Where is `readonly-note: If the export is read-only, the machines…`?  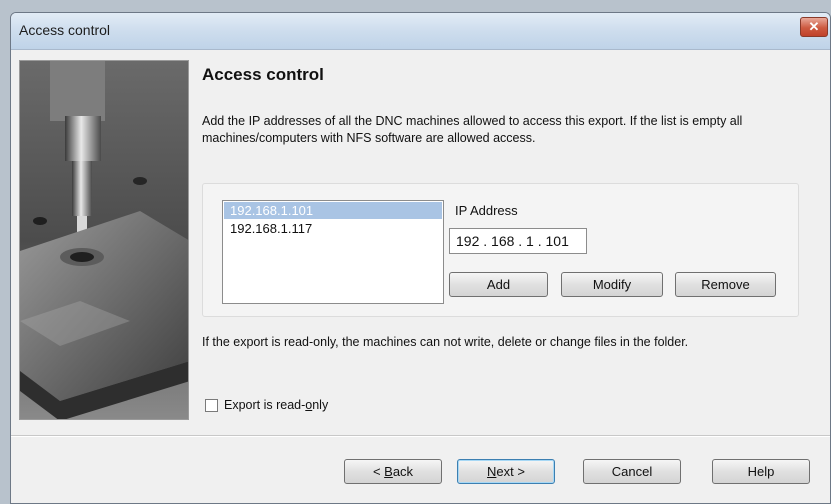
readonly-note: If the export is read-only, the machines… is located at coordinates (445, 342).